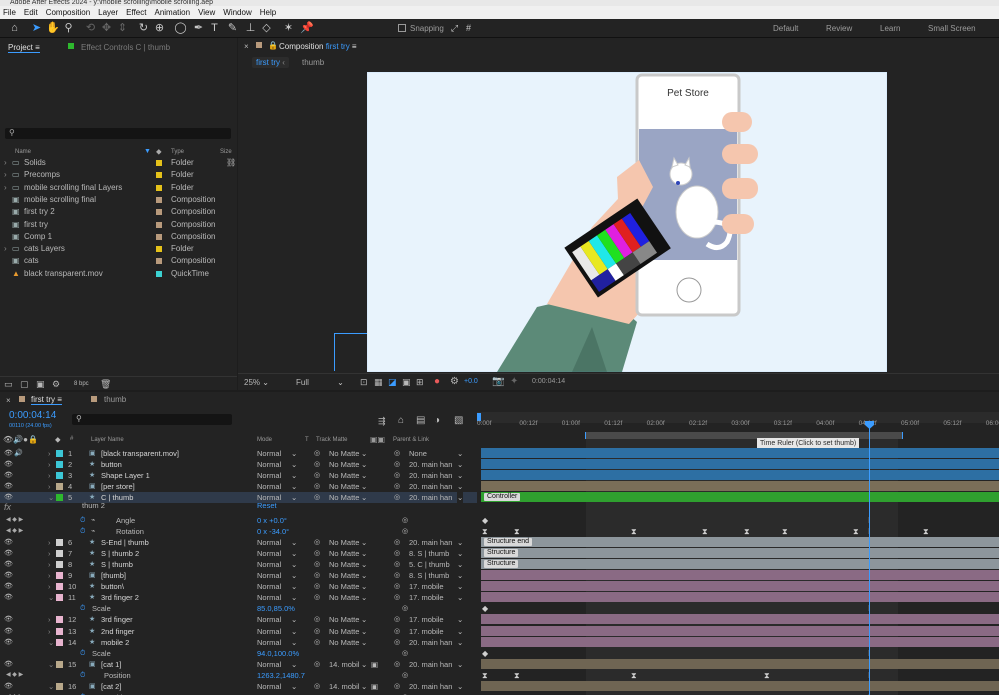  Describe the element at coordinates (68, 12) in the screenshot. I see `menu-composition: Composition` at that location.